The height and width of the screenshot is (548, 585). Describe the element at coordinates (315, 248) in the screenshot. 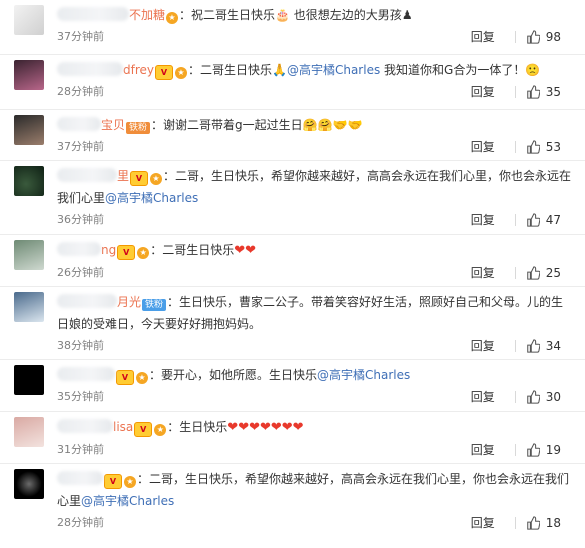

I see `comment-text: ng V ★ ：二哥生日快乐❤❤` at that location.